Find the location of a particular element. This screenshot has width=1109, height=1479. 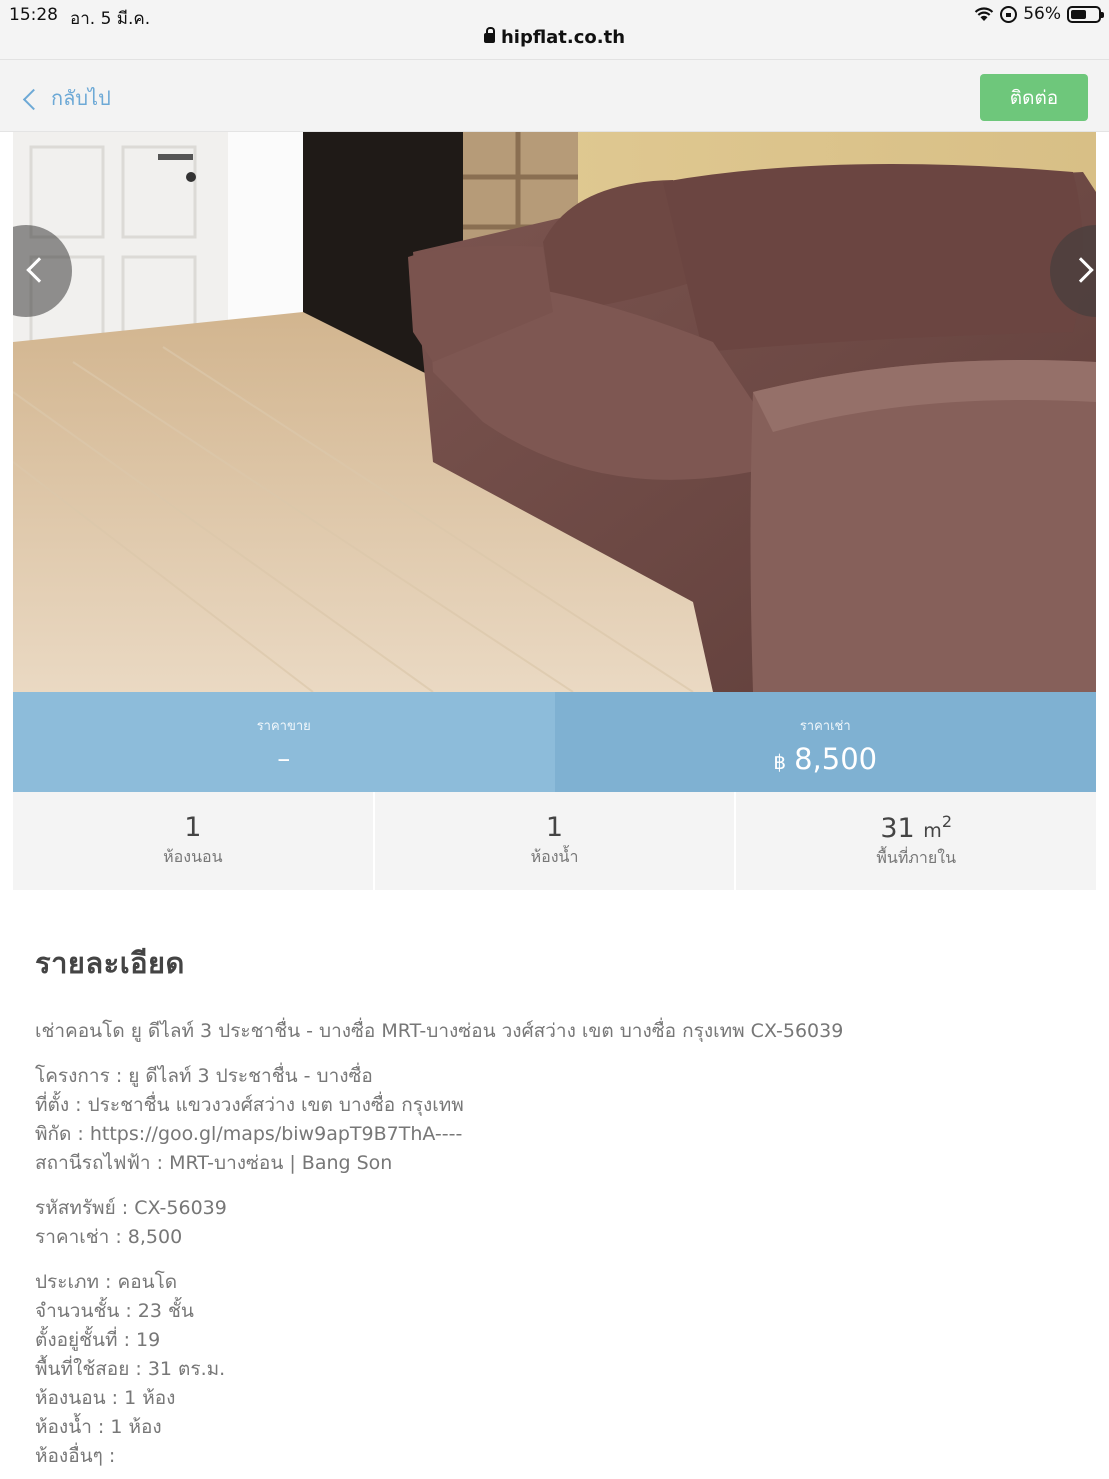

detail-line: ห้องอื่นๆ : is located at coordinates (75, 1456).